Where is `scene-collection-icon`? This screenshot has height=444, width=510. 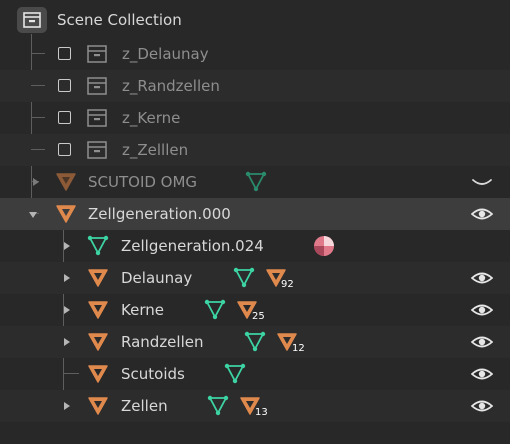 scene-collection-icon is located at coordinates (32, 20).